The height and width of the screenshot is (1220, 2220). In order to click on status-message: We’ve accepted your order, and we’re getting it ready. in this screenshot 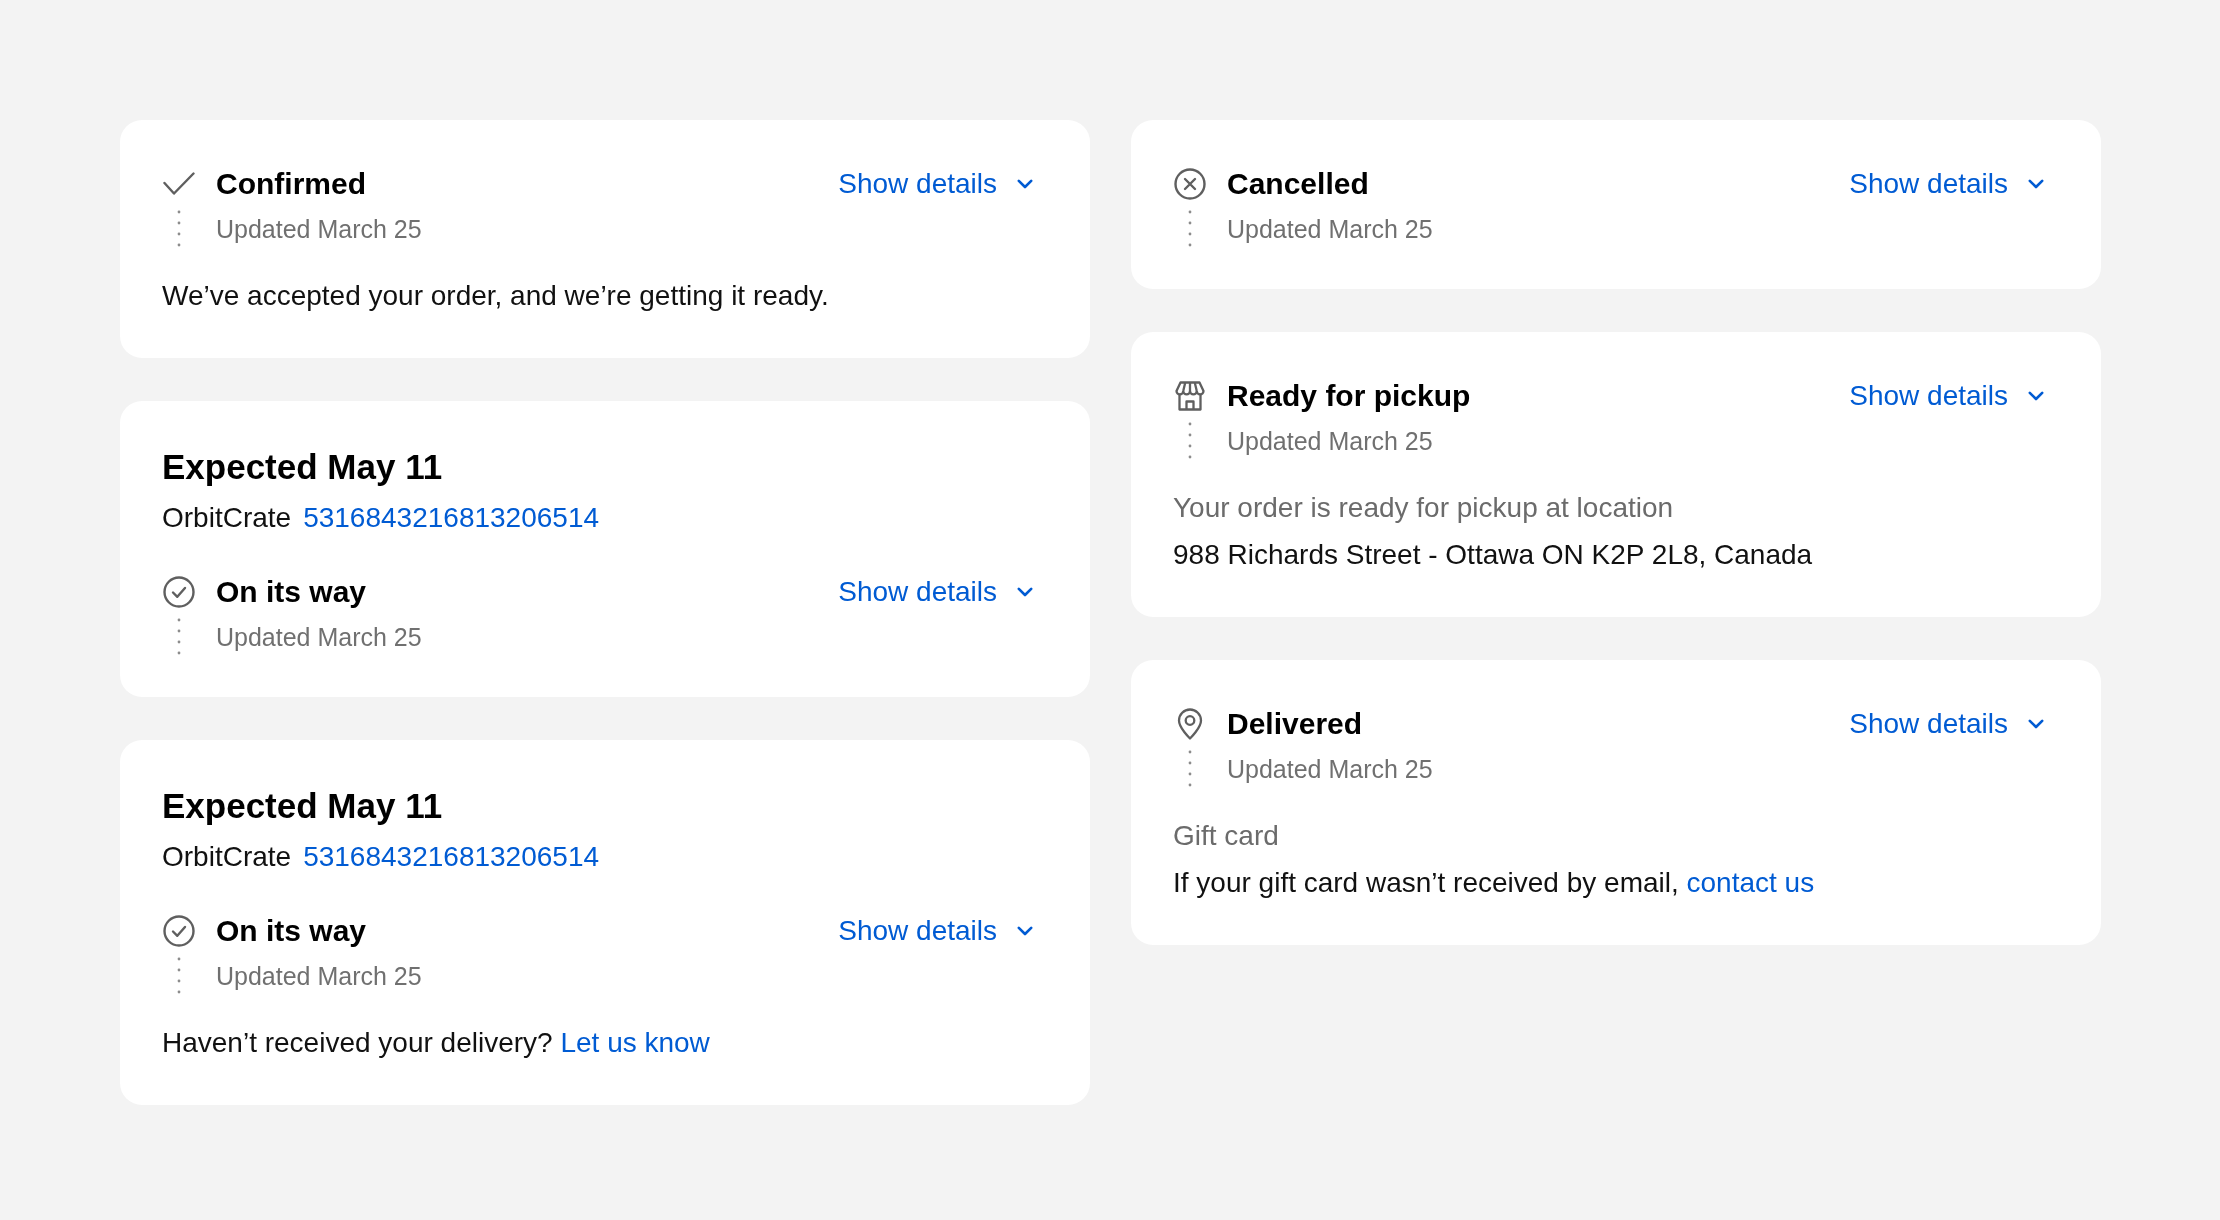, I will do `click(496, 296)`.